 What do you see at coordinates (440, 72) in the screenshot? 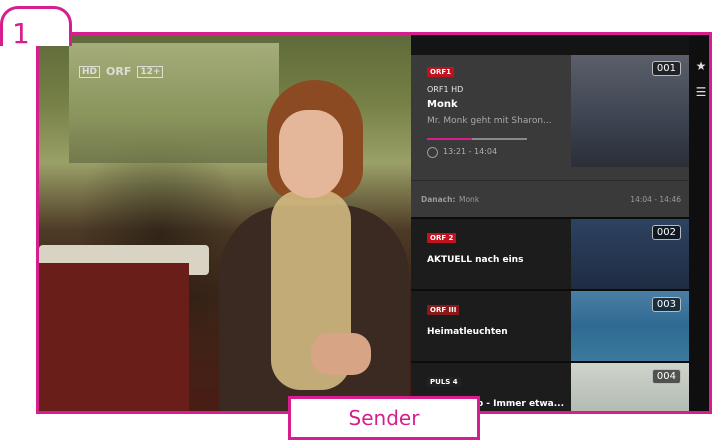
I see `channel-logo: ORF1` at bounding box center [440, 72].